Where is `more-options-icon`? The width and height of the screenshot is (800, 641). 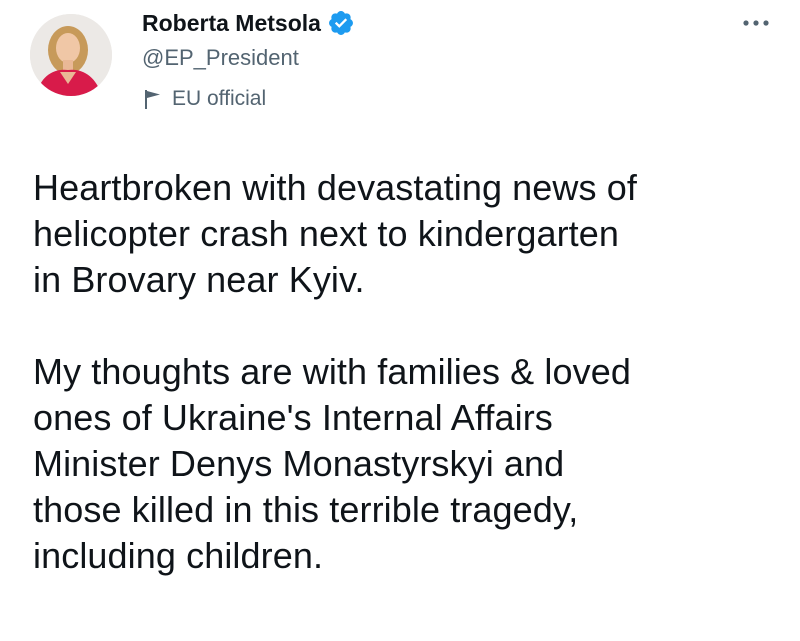 more-options-icon is located at coordinates (756, 23).